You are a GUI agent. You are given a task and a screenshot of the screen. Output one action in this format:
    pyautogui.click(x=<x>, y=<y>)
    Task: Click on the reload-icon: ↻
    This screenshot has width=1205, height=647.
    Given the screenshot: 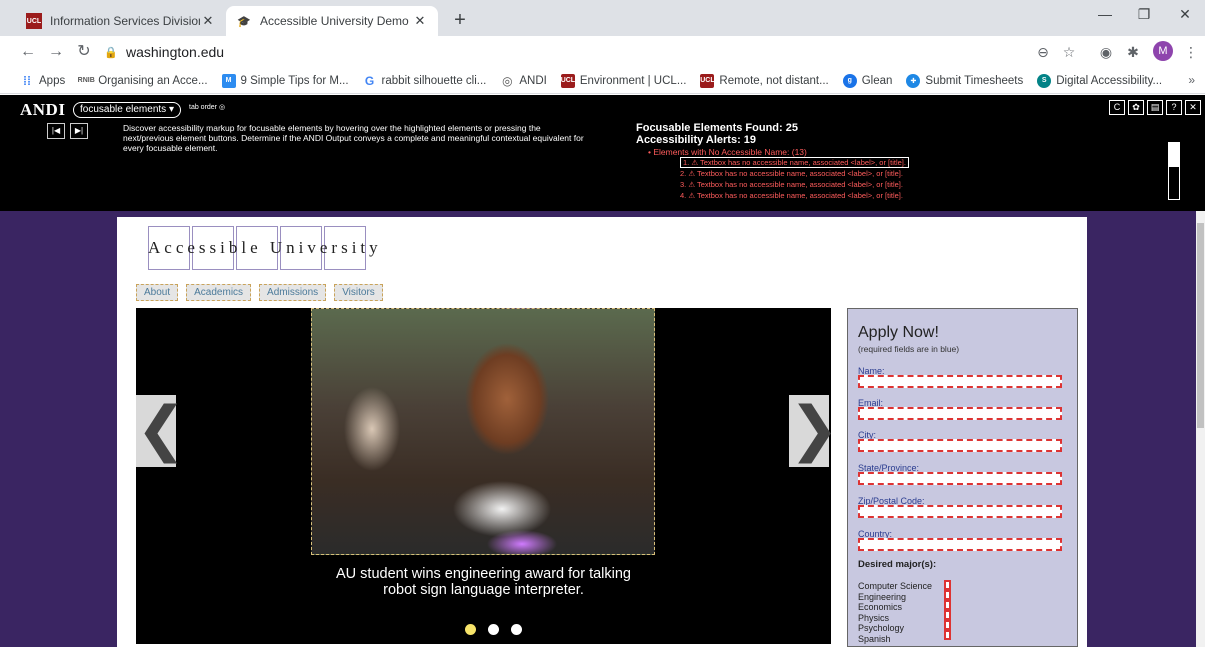 What is the action you would take?
    pyautogui.click(x=84, y=52)
    